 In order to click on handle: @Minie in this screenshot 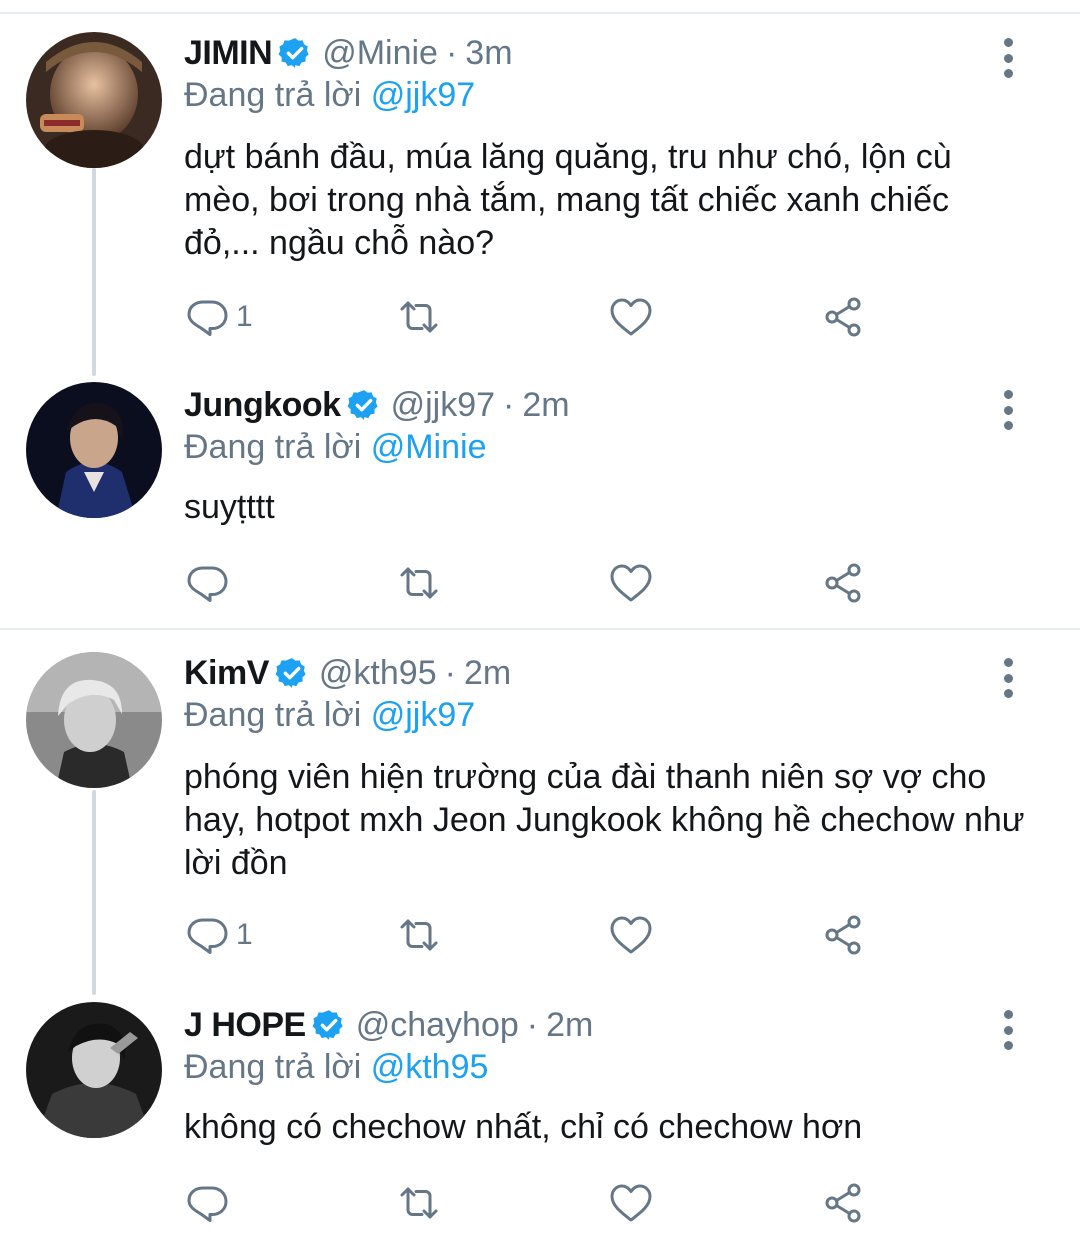, I will do `click(380, 53)`.